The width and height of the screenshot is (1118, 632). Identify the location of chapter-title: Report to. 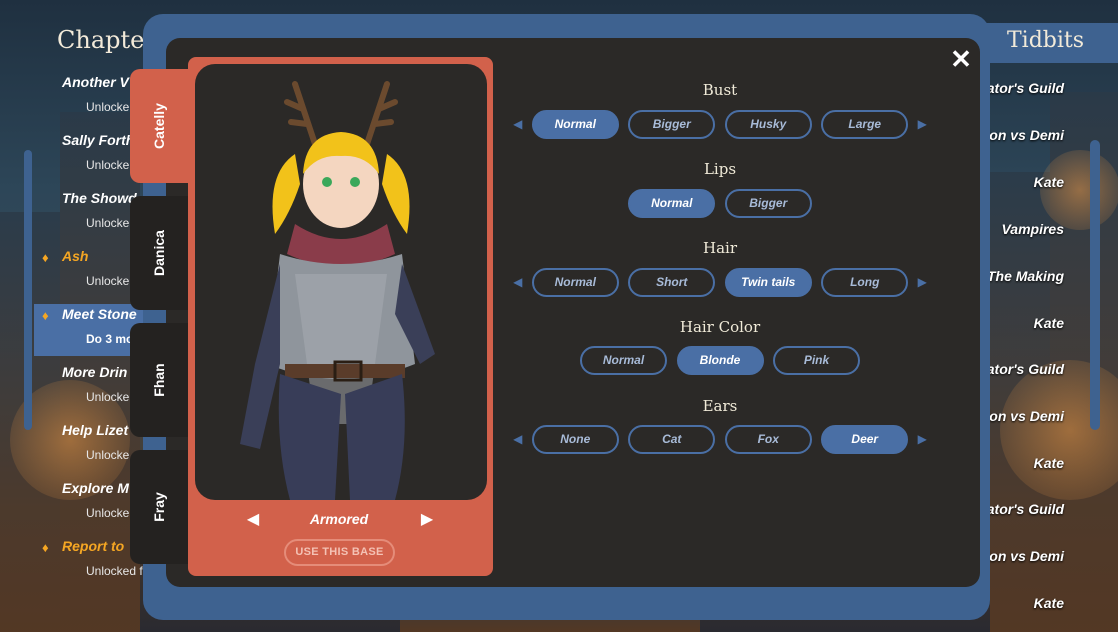
(93, 546).